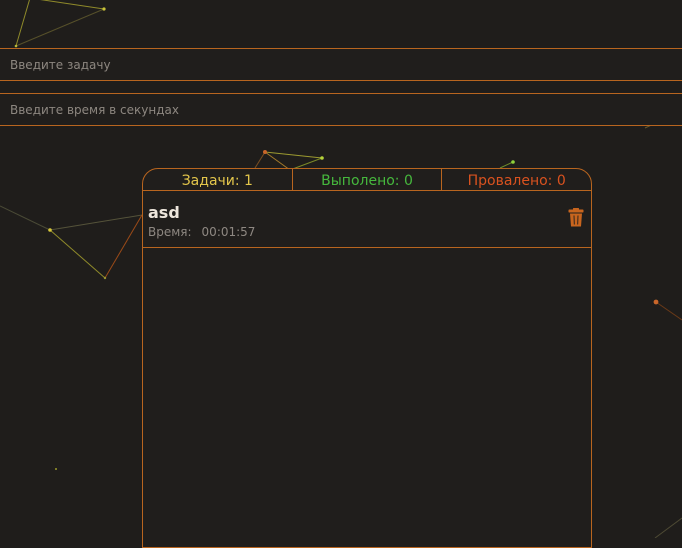 This screenshot has height=548, width=682. What do you see at coordinates (367, 219) in the screenshot?
I see `task-item: asd Время: 00:01:57` at bounding box center [367, 219].